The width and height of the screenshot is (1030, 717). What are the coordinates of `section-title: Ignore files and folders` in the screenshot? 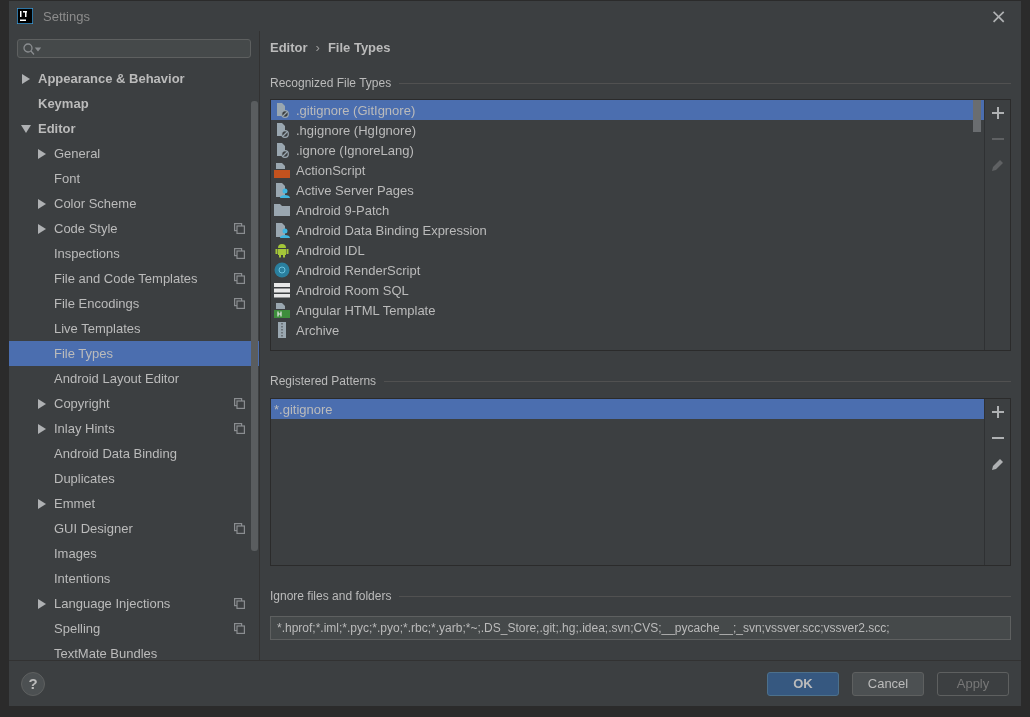 It's located at (331, 596).